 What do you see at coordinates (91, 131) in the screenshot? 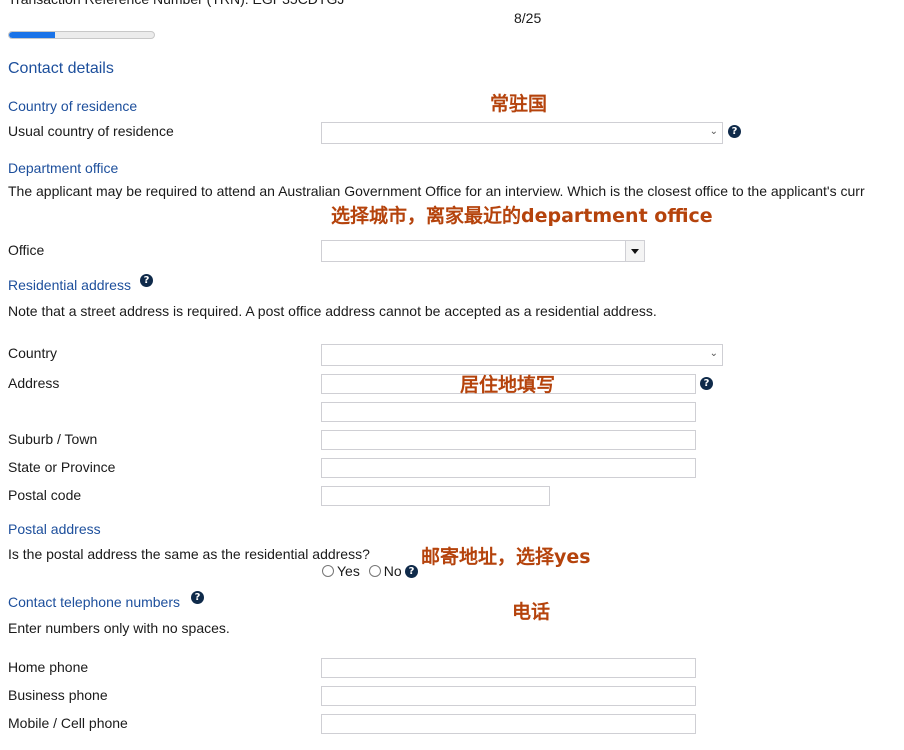
I see `usual-country-label: Usual country of residence` at bounding box center [91, 131].